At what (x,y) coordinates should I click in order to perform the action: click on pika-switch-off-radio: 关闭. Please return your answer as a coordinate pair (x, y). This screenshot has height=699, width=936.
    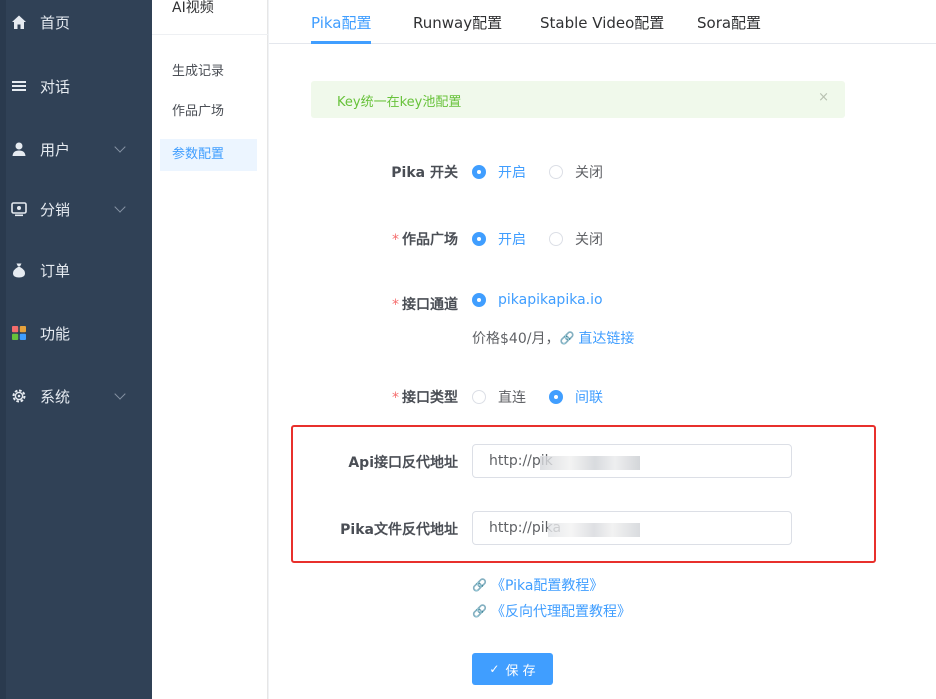
    Looking at the image, I should click on (576, 172).